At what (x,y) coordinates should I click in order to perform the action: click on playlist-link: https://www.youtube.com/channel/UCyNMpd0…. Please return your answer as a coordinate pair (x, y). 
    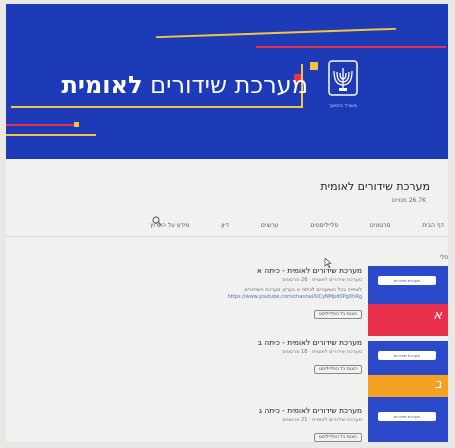
    Looking at the image, I should click on (264, 297).